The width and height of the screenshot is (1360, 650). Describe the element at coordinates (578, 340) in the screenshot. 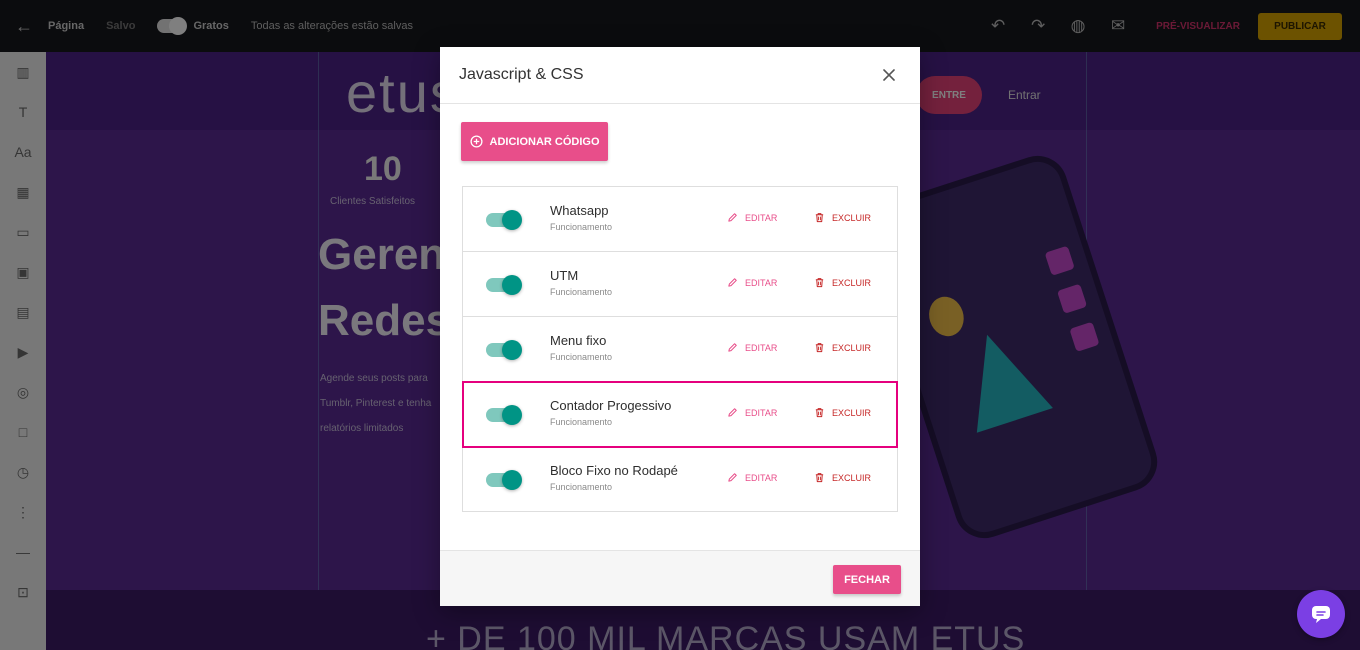

I see `code-name: Menu fixo` at that location.